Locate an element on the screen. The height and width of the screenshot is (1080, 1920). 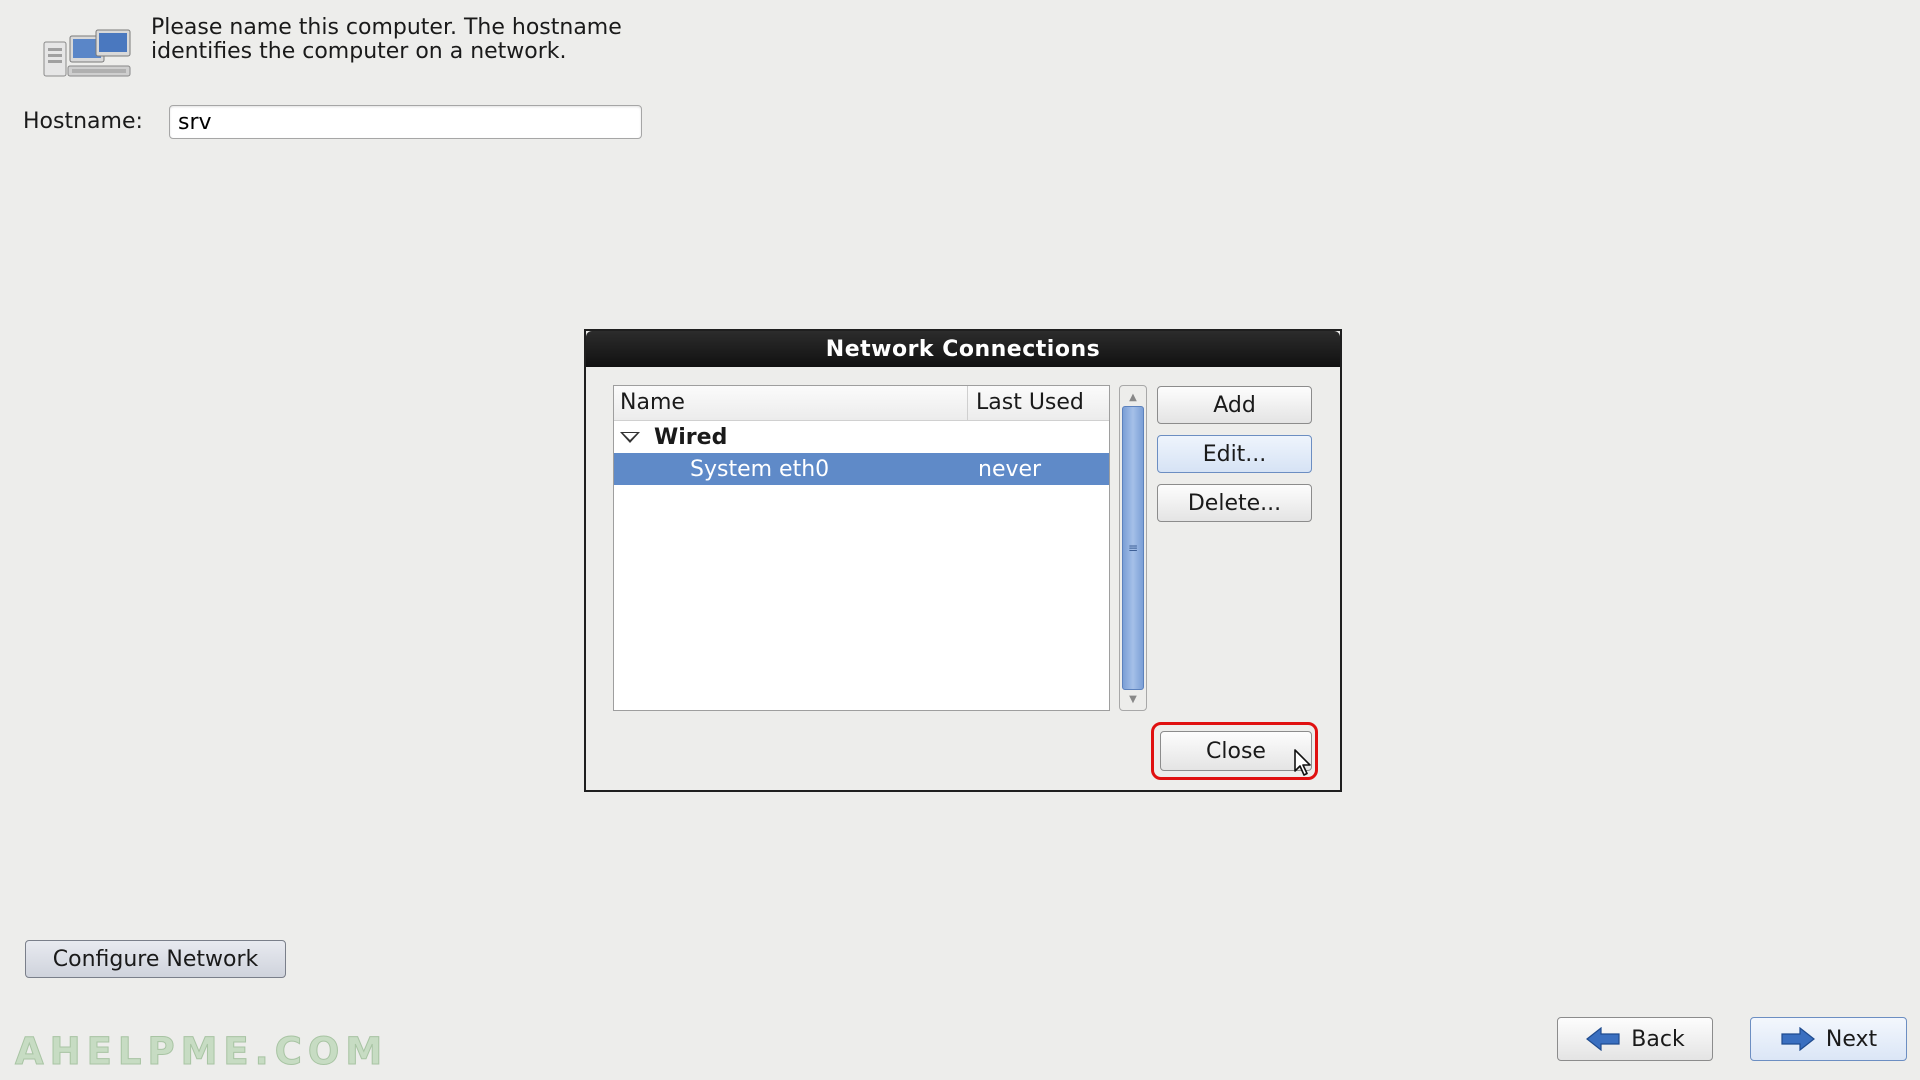
triangle-down-icon is located at coordinates (630, 437).